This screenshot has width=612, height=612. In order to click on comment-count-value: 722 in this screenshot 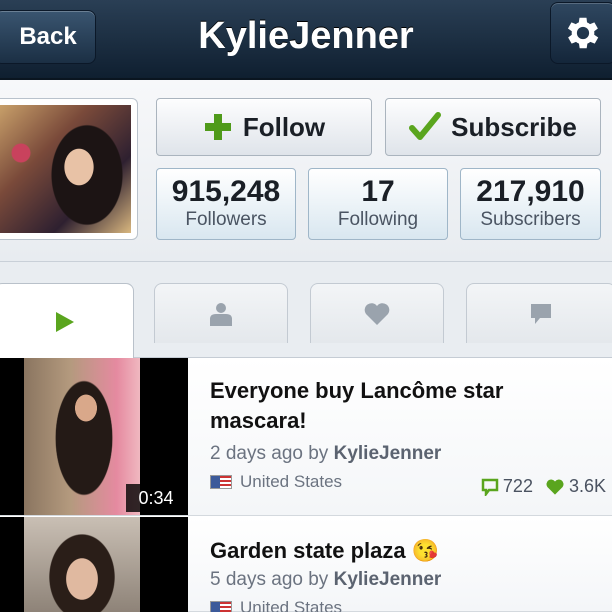, I will do `click(517, 486)`.